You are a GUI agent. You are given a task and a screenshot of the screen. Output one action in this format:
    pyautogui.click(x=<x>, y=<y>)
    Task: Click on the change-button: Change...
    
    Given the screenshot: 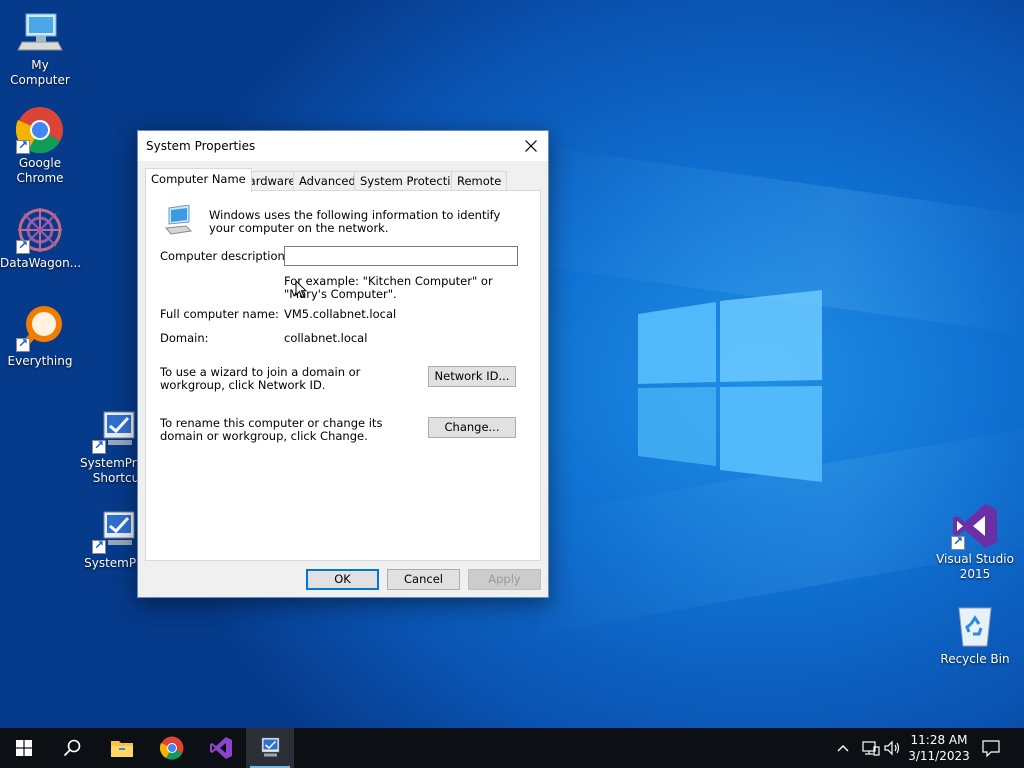 What is the action you would take?
    pyautogui.click(x=472, y=427)
    